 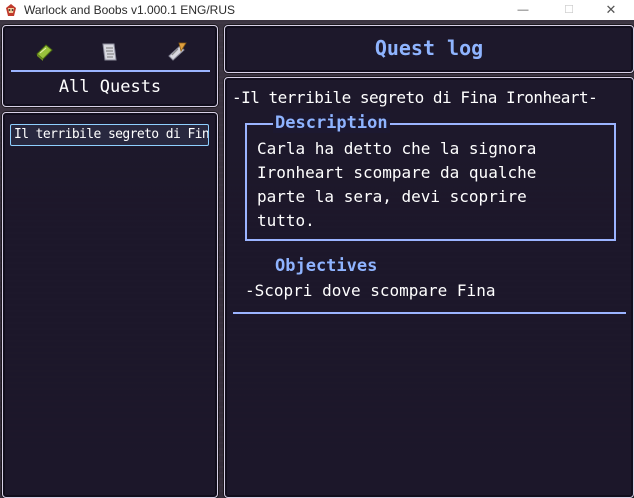 I want to click on app-icon, so click(x=11, y=10).